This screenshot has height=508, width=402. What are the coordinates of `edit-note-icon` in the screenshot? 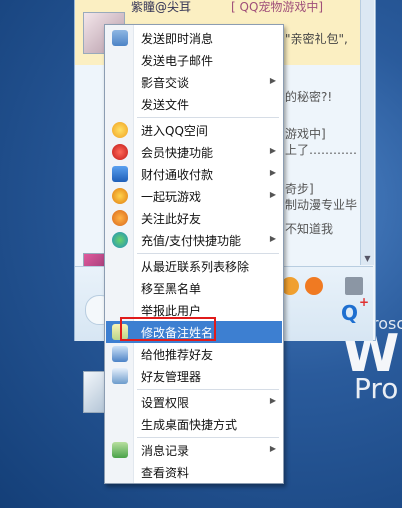 It's located at (120, 332).